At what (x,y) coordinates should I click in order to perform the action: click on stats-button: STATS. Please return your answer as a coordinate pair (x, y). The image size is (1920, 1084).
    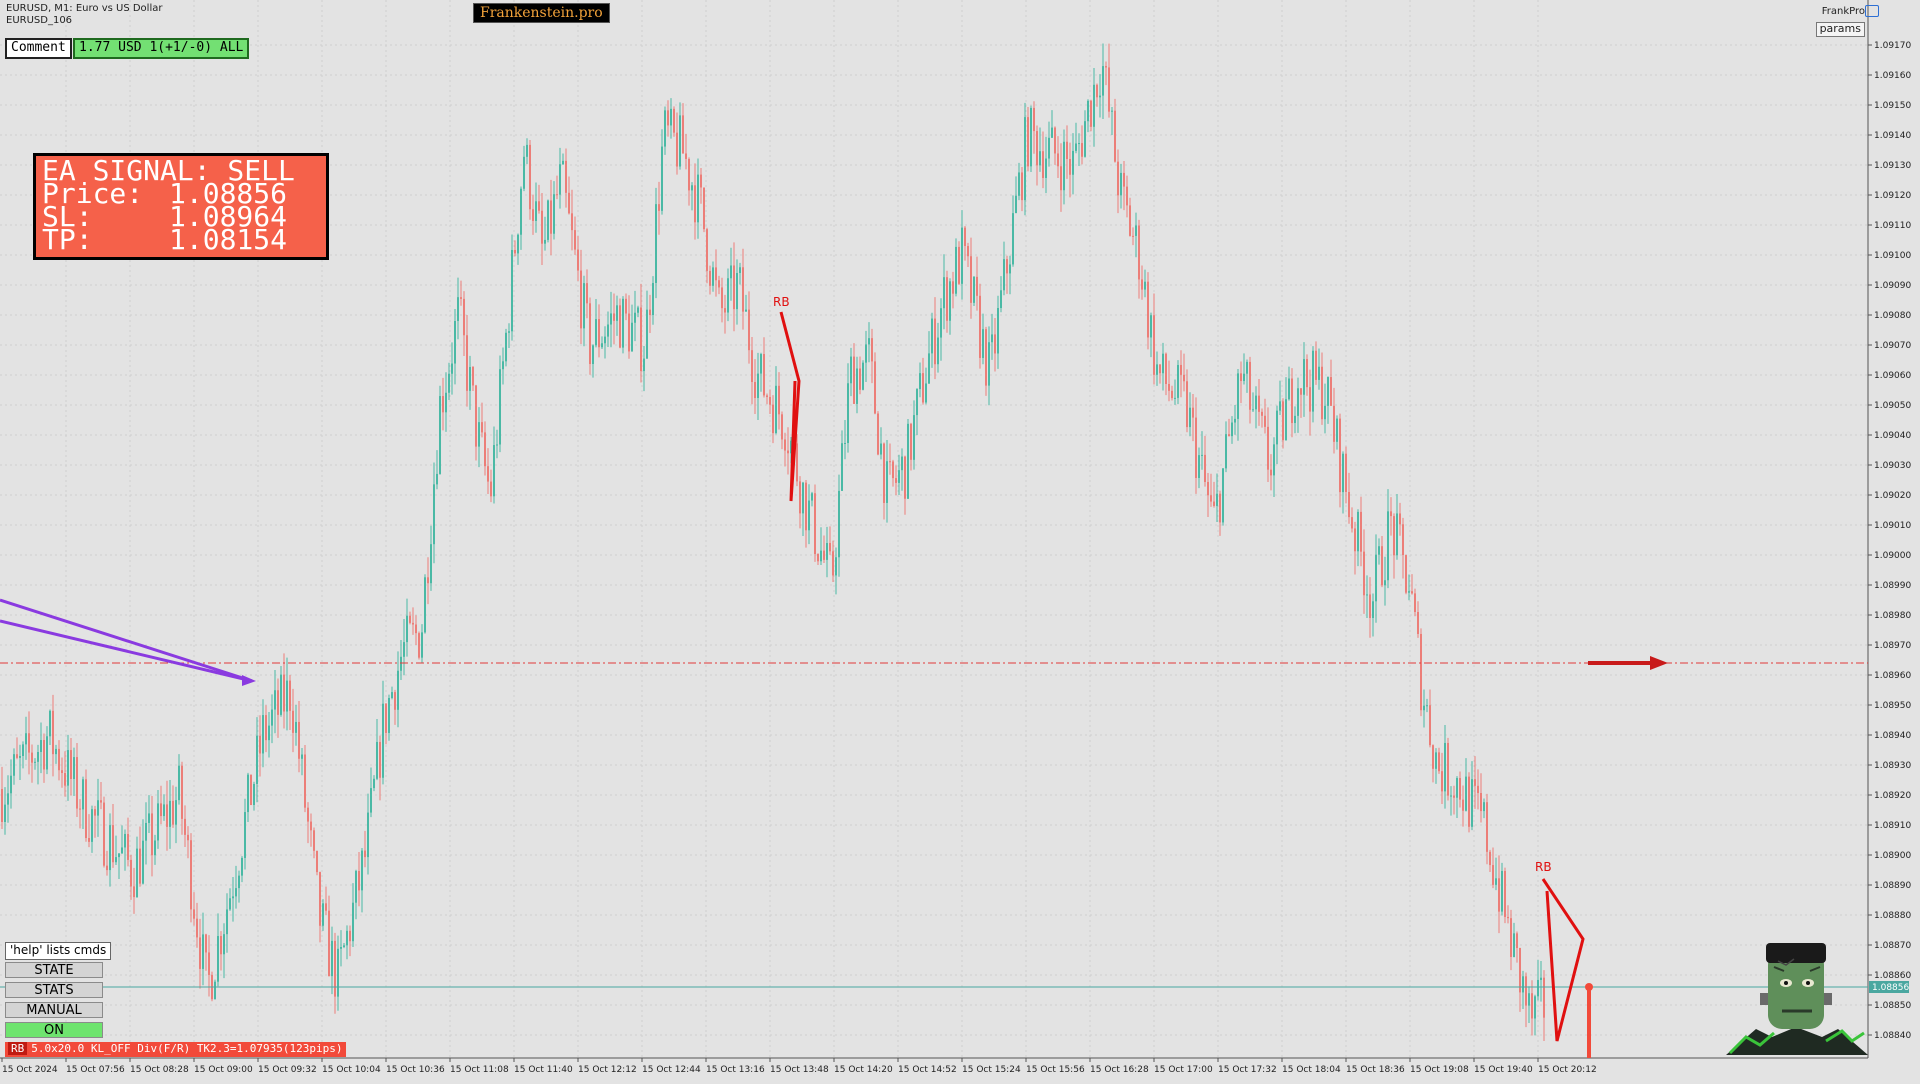
    Looking at the image, I should click on (54, 990).